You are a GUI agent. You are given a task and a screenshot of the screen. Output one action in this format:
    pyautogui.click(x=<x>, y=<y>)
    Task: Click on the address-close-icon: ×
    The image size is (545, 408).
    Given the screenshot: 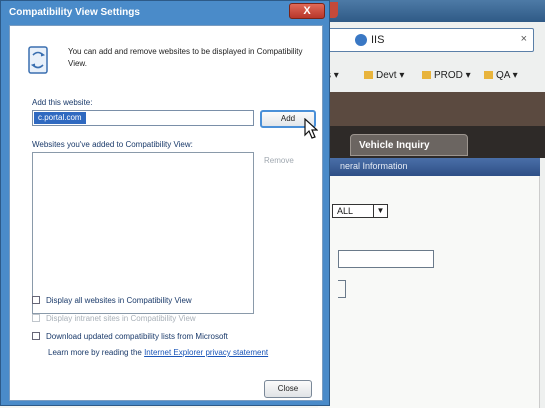 What is the action you would take?
    pyautogui.click(x=524, y=39)
    